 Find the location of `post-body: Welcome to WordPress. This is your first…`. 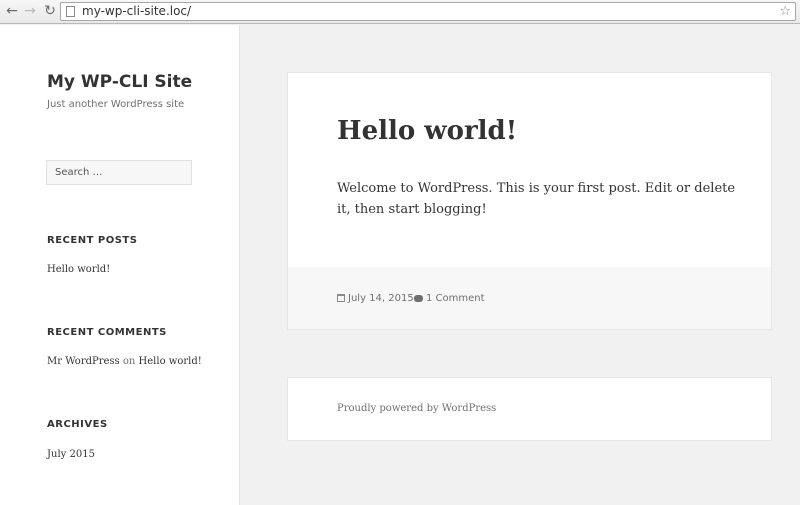

post-body: Welcome to WordPress. This is your first… is located at coordinates (536, 199).